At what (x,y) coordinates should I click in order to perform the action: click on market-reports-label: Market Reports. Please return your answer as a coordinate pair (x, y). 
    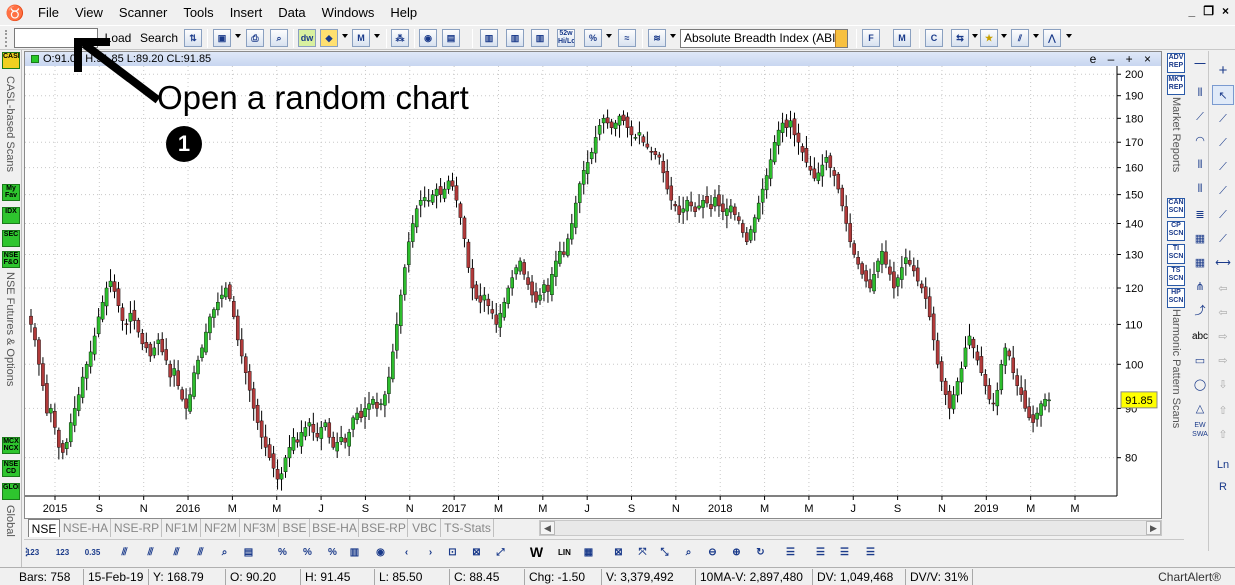
    Looking at the image, I should click on (1176, 134).